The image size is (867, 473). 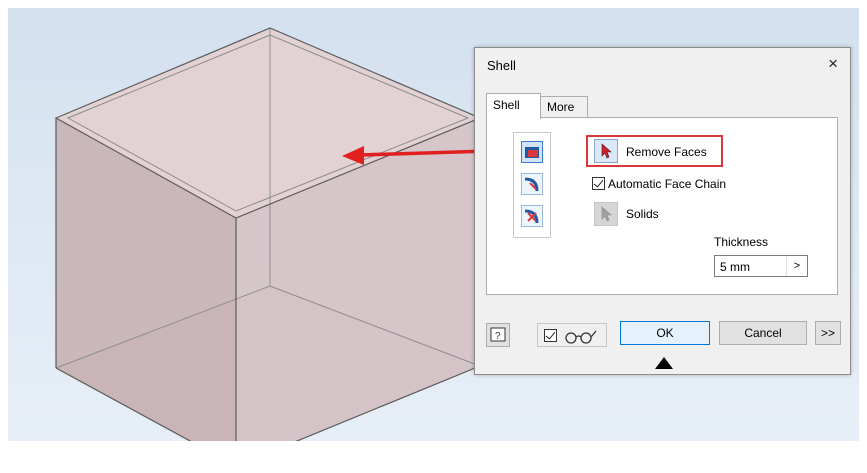 I want to click on solids-button, so click(x=606, y=214).